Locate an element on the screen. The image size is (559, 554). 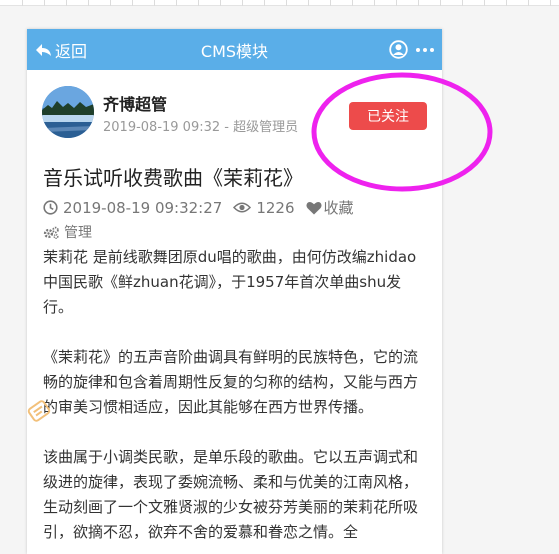
view-count-text: 1226 is located at coordinates (275, 207).